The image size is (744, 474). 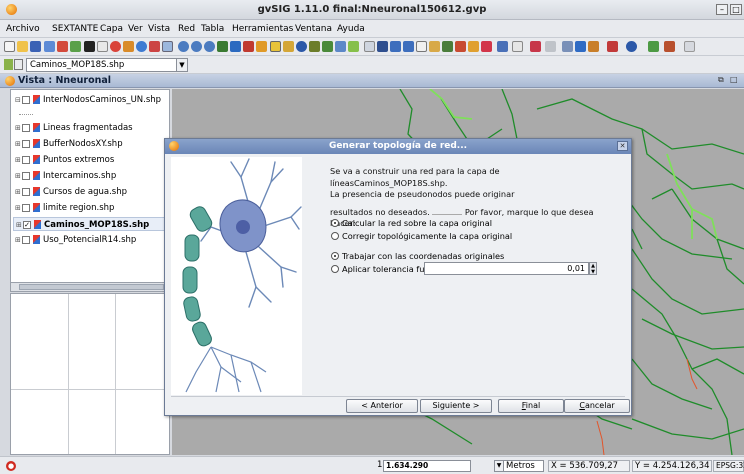 I want to click on print-icon, so click(x=89, y=46).